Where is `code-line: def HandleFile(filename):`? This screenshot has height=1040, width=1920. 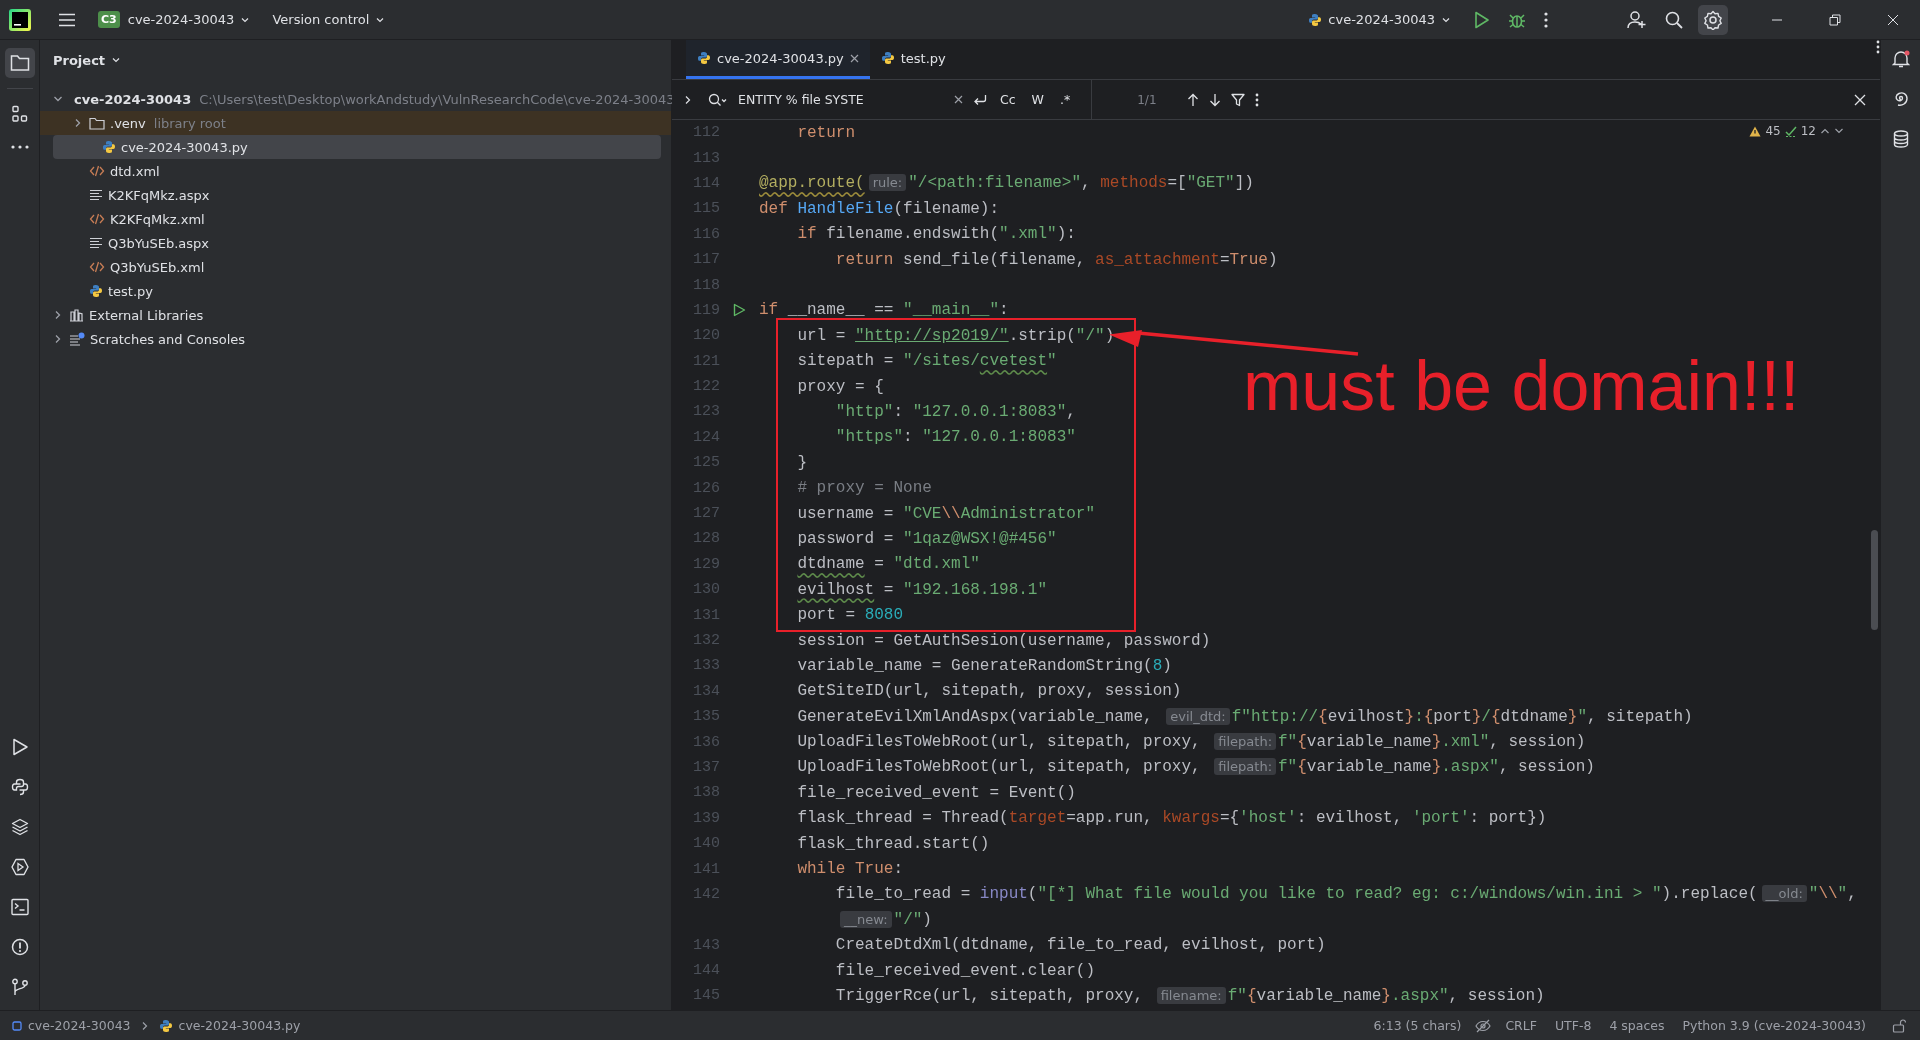
code-line: def HandleFile(filename): is located at coordinates (879, 208).